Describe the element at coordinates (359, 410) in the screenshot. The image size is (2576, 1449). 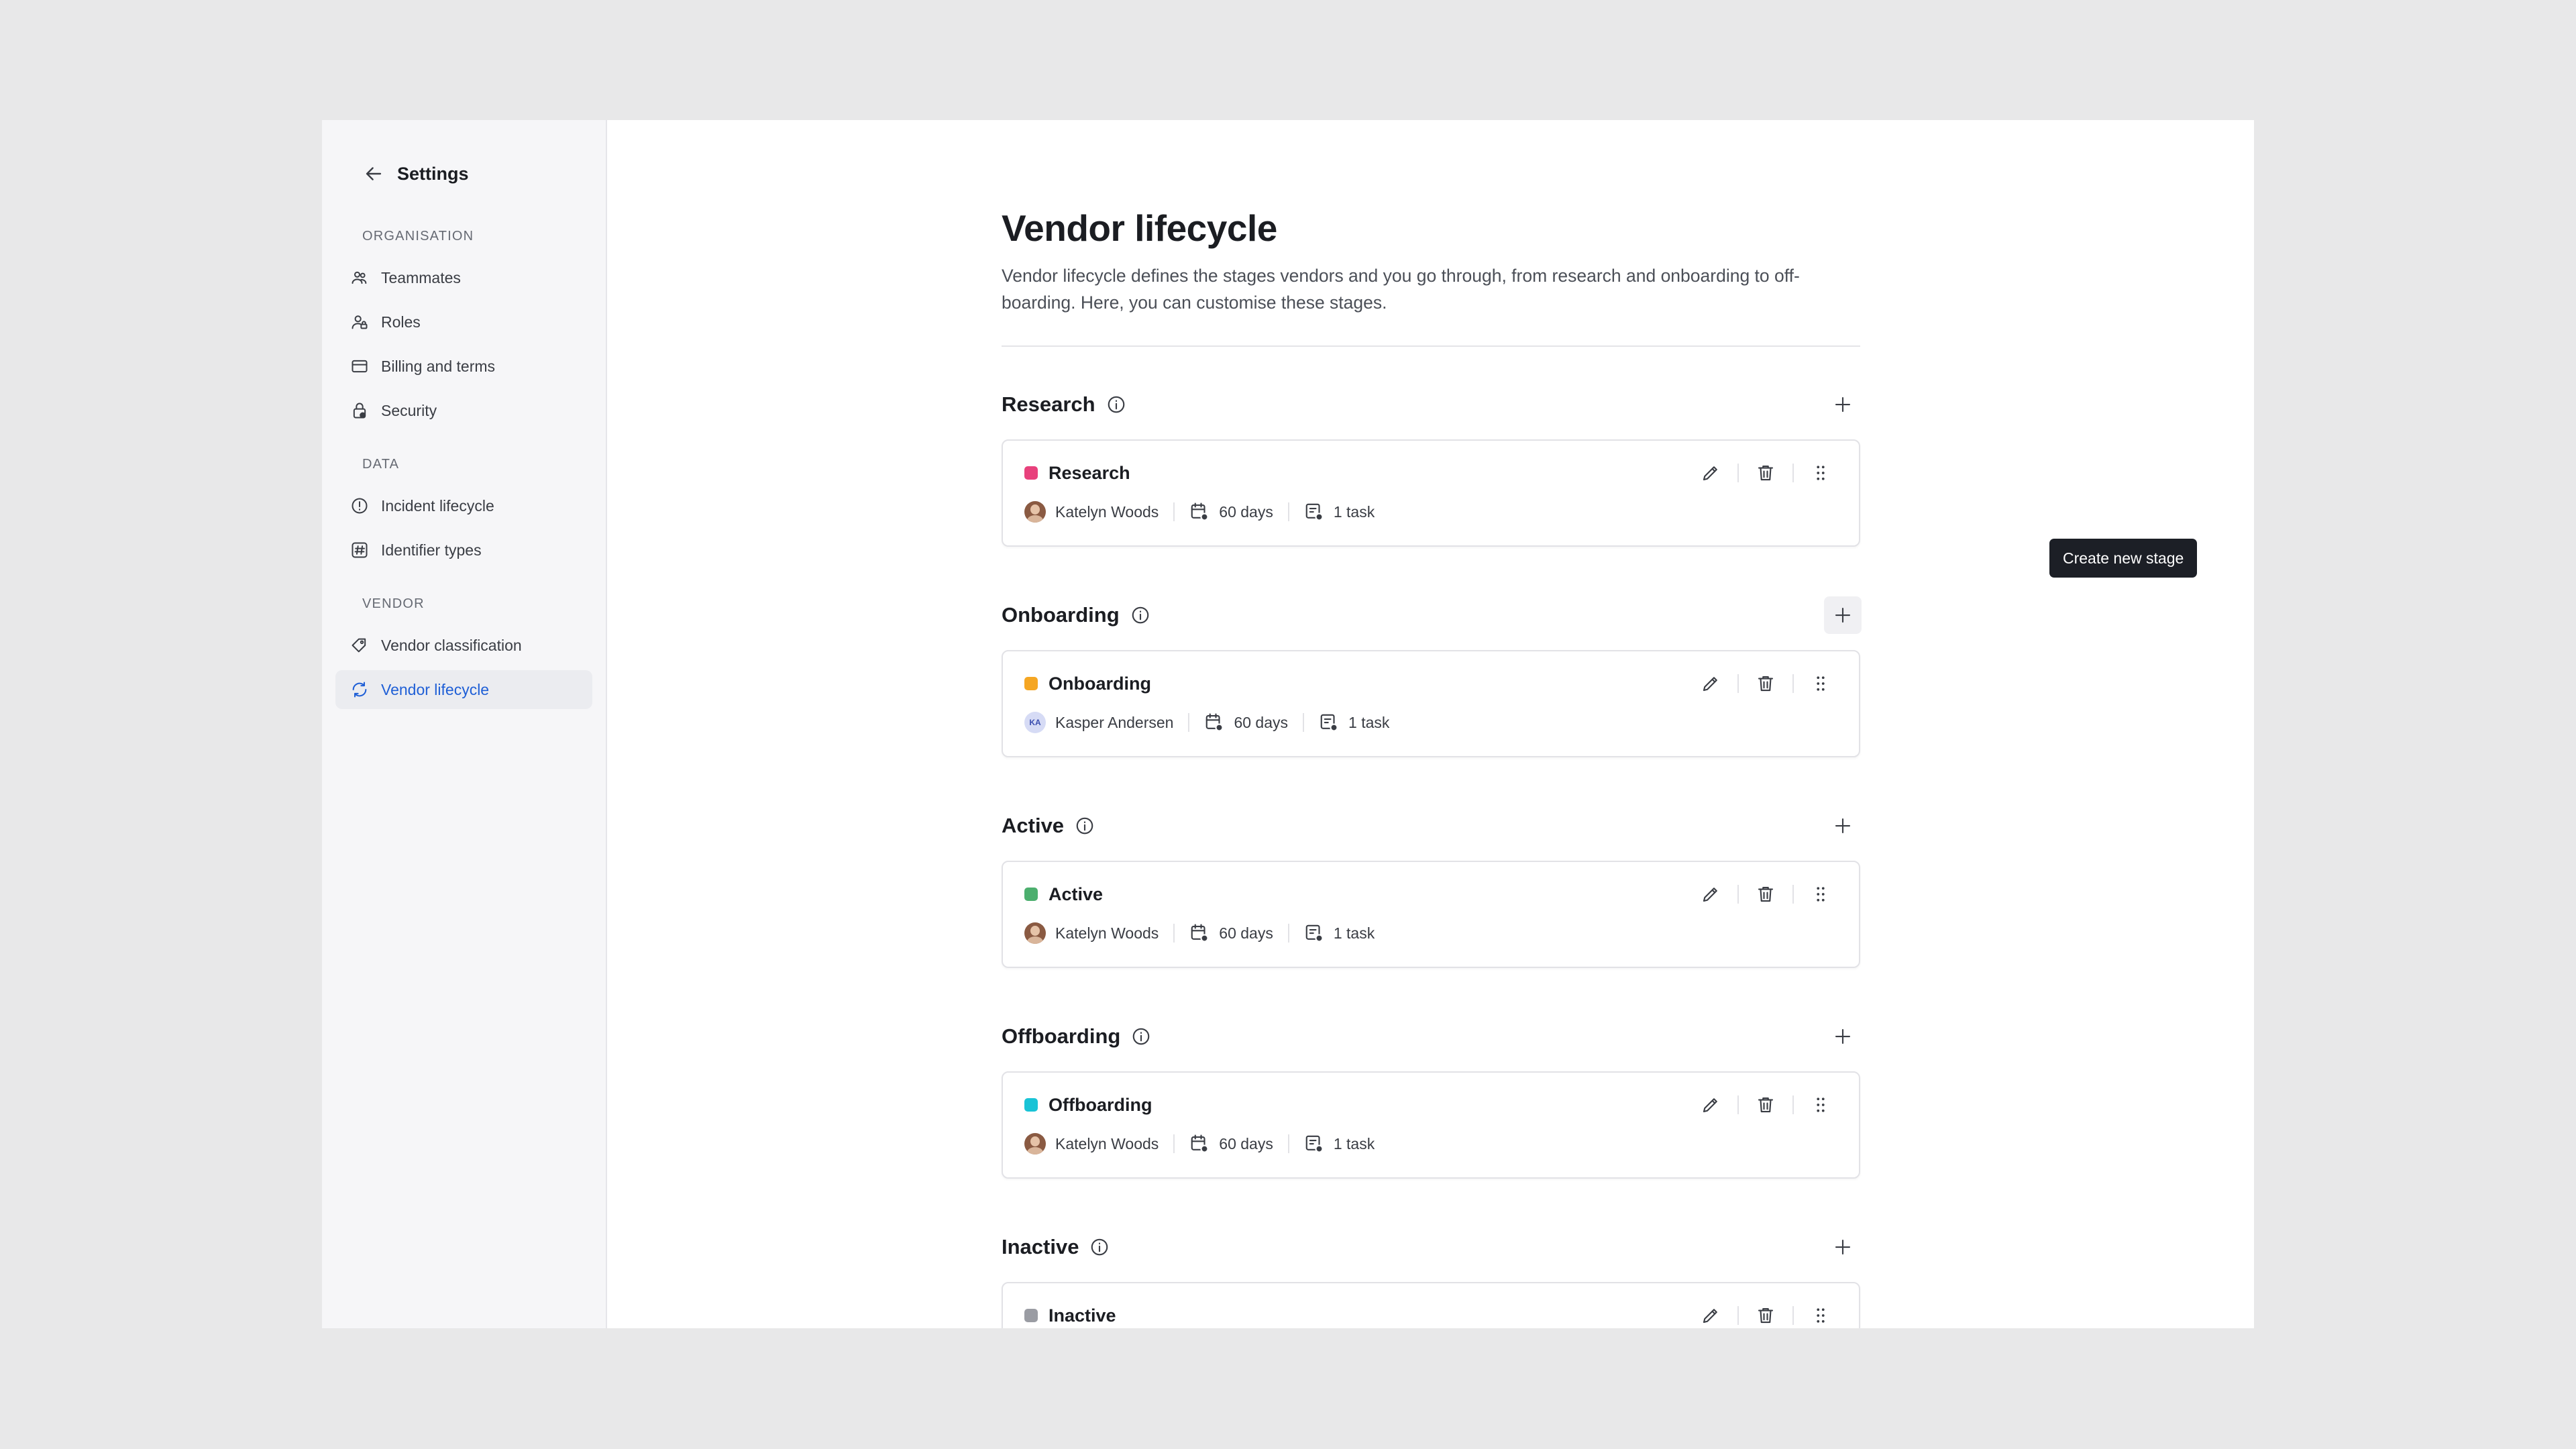
I see `security-icon` at that location.